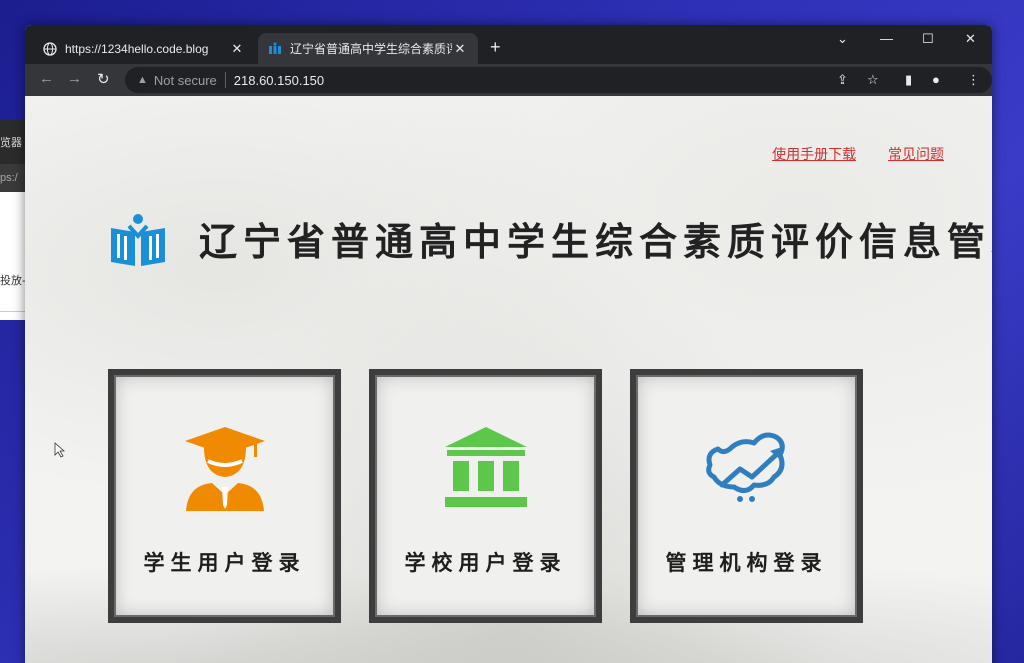 This screenshot has height=663, width=1024. Describe the element at coordinates (595, 241) in the screenshot. I see `platform-title: 辽宁省普通高中学生综合素质评价信息管理平` at that location.